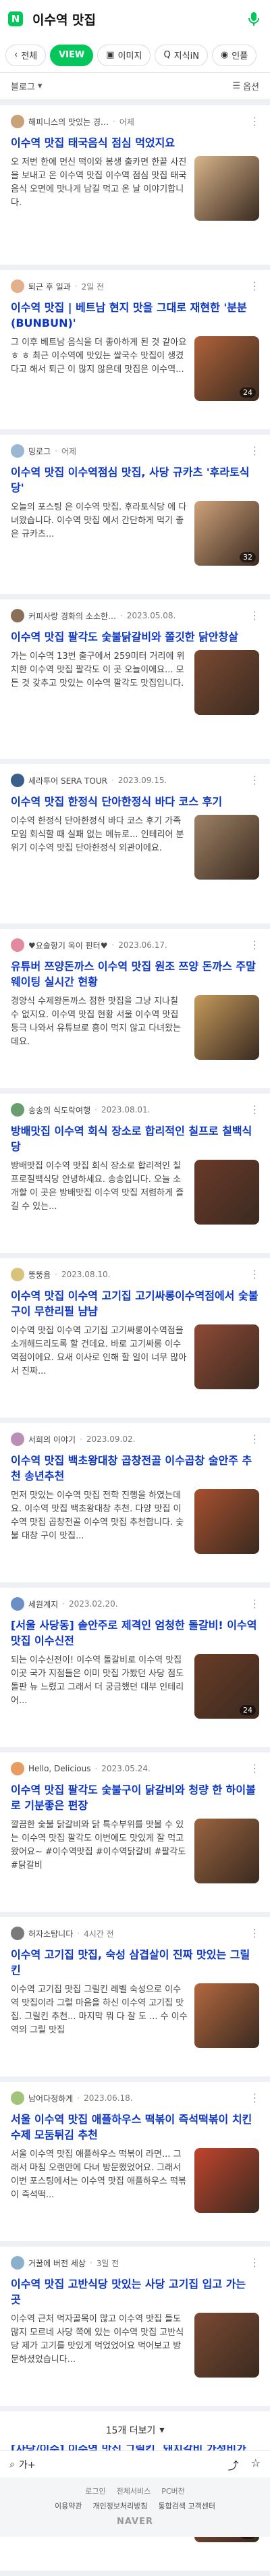 This screenshot has width=270, height=2576. I want to click on footer-link: 로그인, so click(95, 2491).